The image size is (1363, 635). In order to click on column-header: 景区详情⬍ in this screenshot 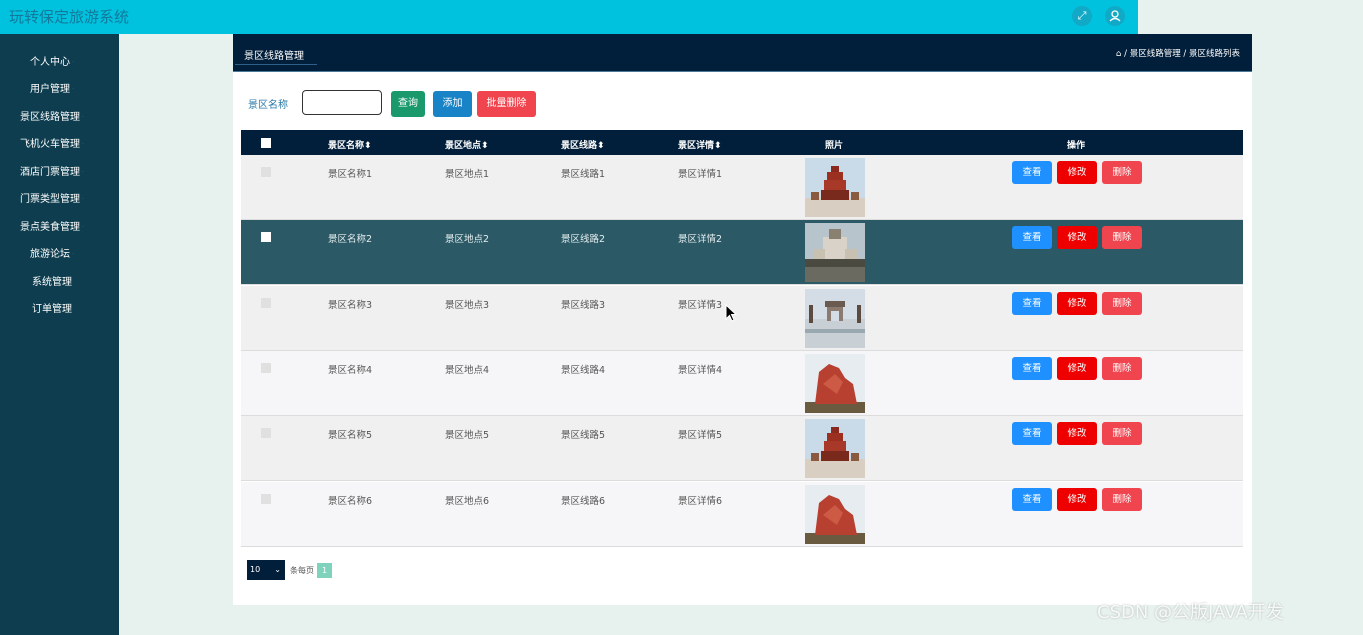, I will do `click(700, 144)`.